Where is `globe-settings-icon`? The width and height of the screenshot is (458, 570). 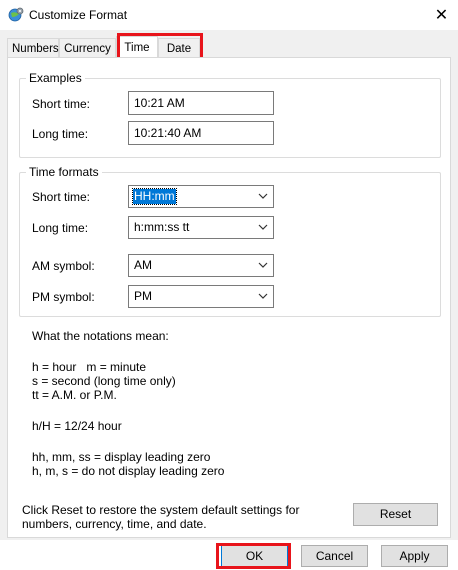 globe-settings-icon is located at coordinates (16, 14).